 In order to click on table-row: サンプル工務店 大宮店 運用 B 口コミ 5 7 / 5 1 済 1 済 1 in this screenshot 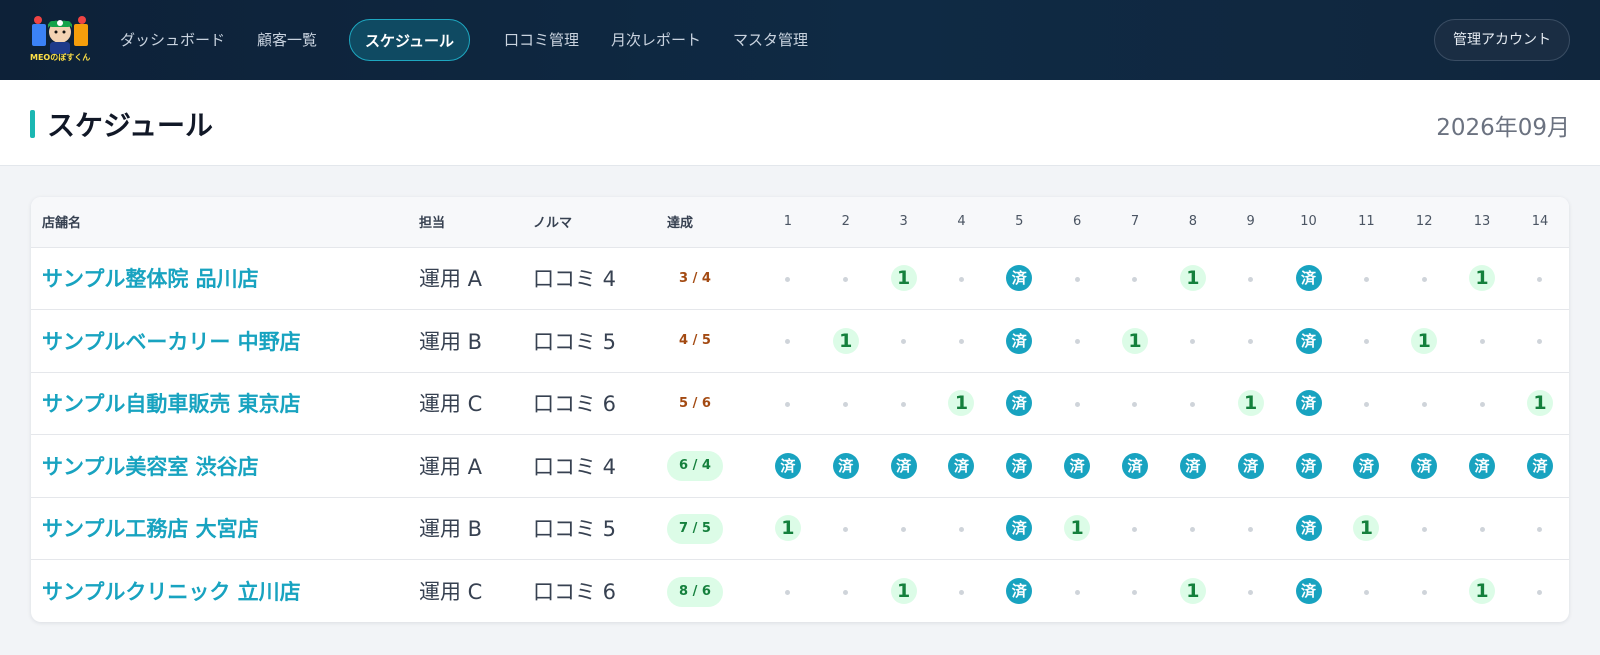, I will do `click(800, 528)`.